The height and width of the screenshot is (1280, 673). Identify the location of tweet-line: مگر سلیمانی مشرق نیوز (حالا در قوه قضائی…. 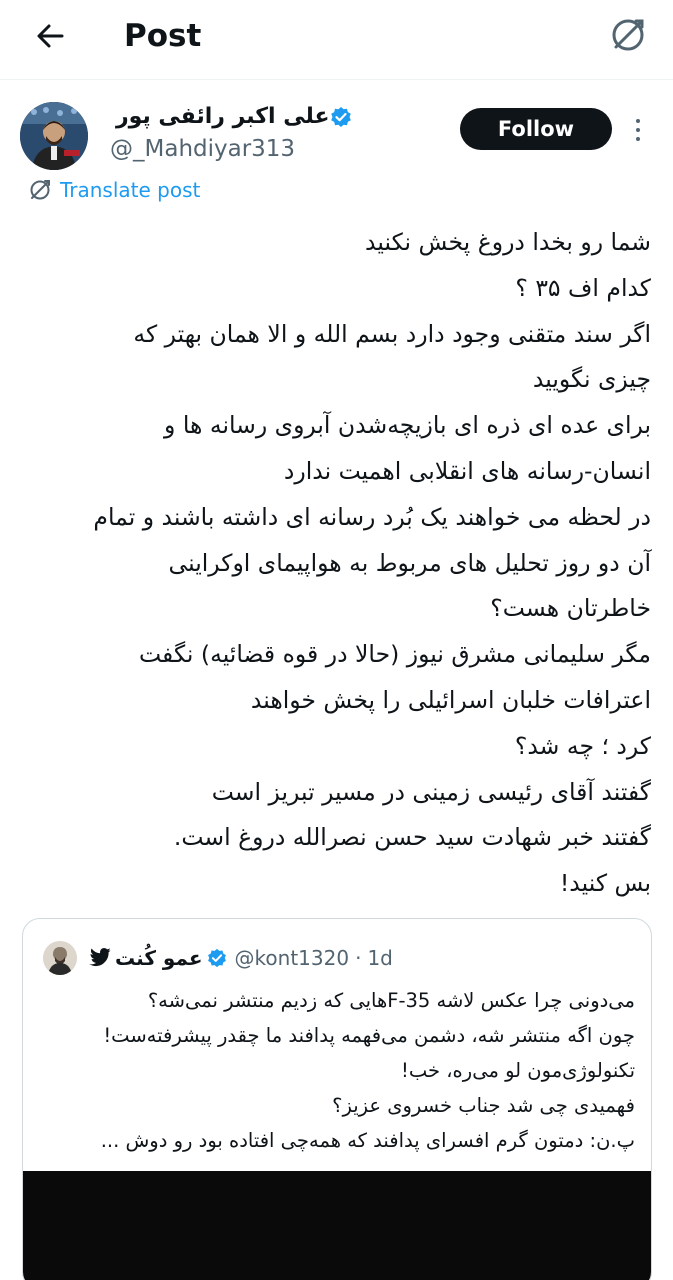
(394, 654).